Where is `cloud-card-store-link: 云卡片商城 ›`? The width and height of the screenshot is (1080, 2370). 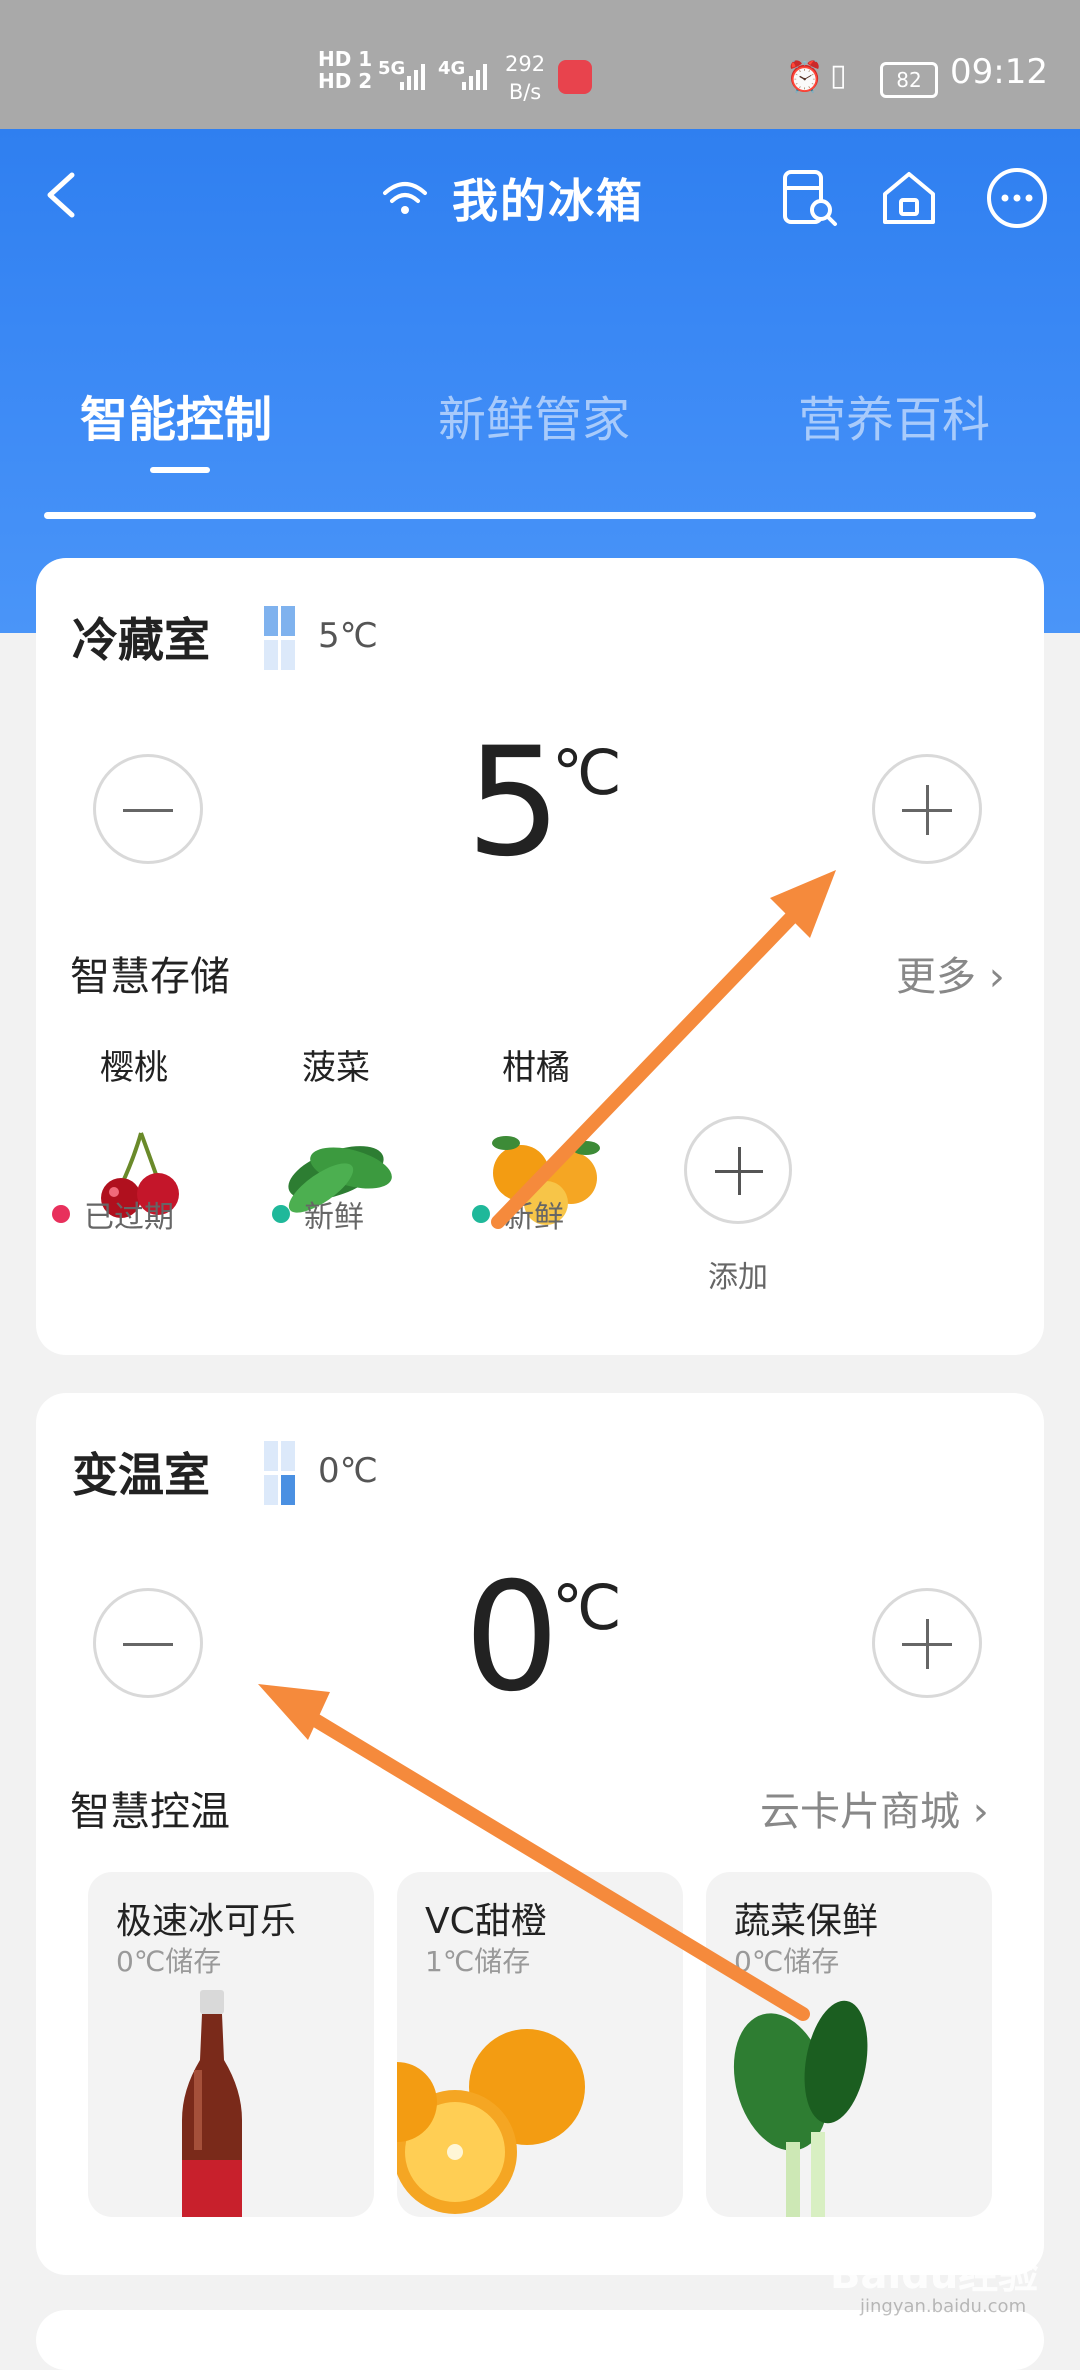 cloud-card-store-link: 云卡片商城 › is located at coordinates (874, 1808).